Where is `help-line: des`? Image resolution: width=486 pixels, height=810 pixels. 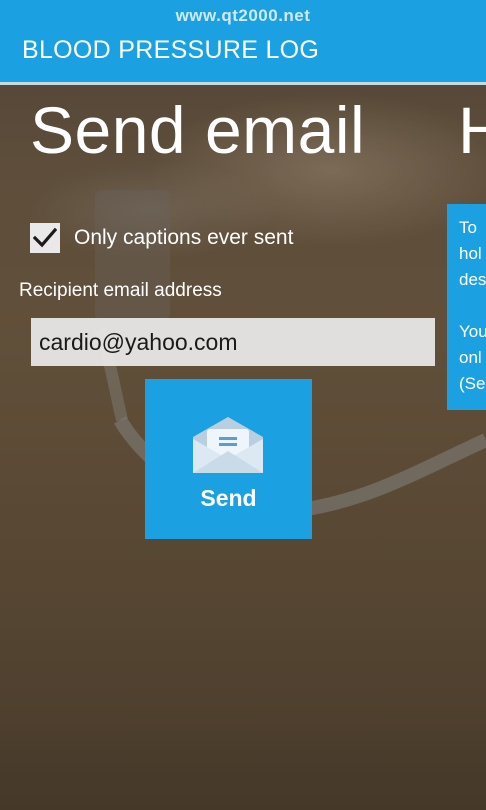
help-line: des is located at coordinates (472, 279).